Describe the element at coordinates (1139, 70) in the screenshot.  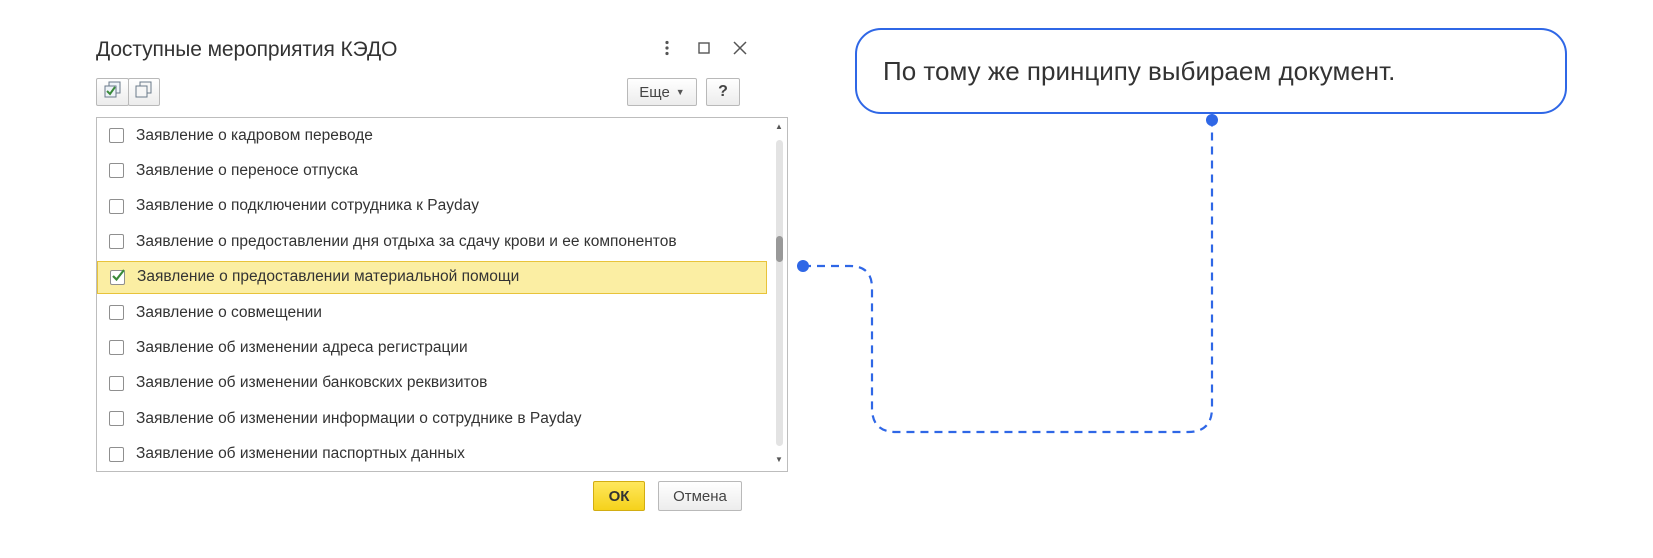
I see `callout-text: По тому же принципу выбираем документ.` at that location.